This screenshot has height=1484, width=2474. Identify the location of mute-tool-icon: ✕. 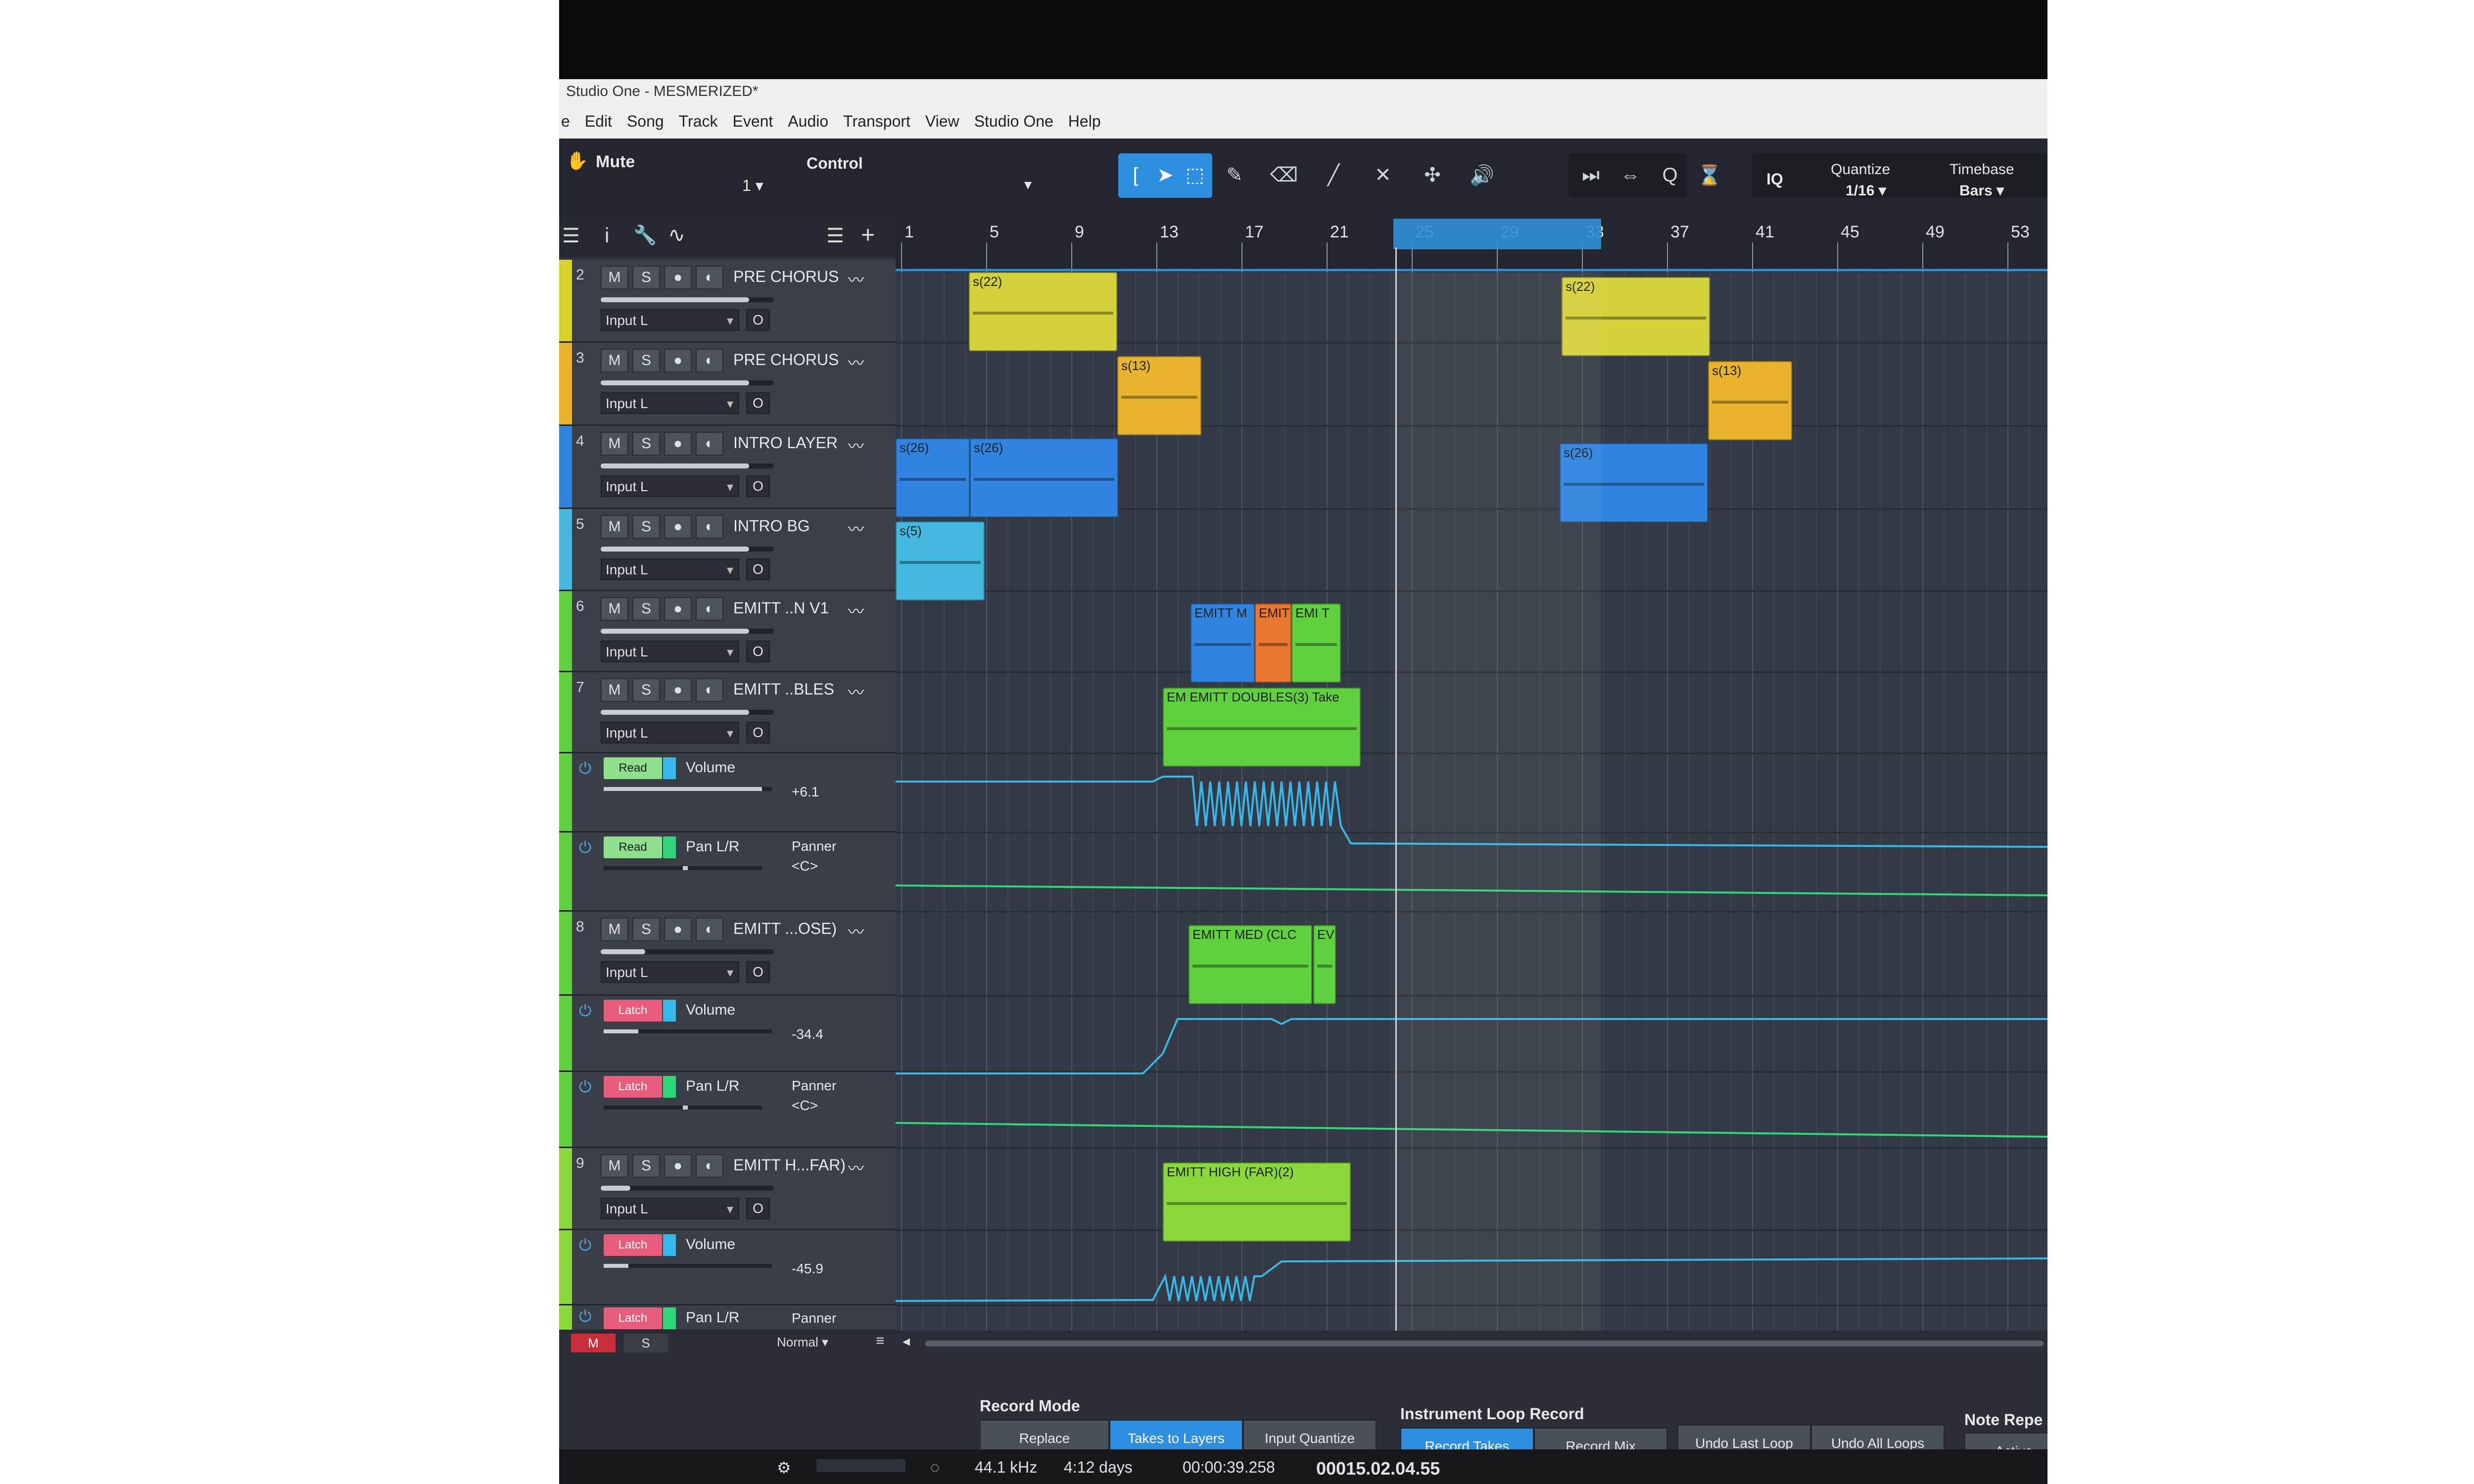
(1383, 175).